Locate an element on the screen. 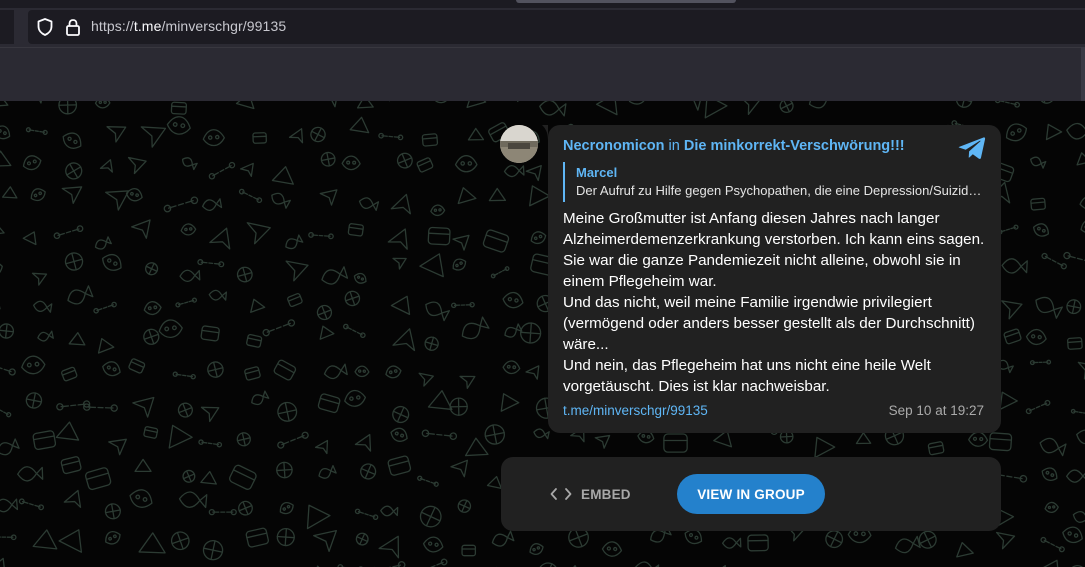  embed-button: EMBED is located at coordinates (590, 494).